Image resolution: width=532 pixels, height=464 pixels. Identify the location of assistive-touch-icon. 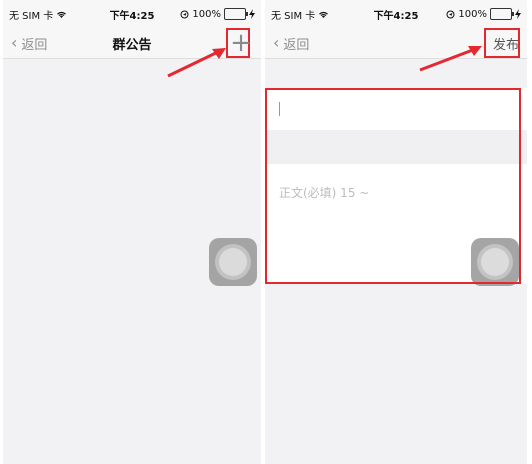
(233, 262).